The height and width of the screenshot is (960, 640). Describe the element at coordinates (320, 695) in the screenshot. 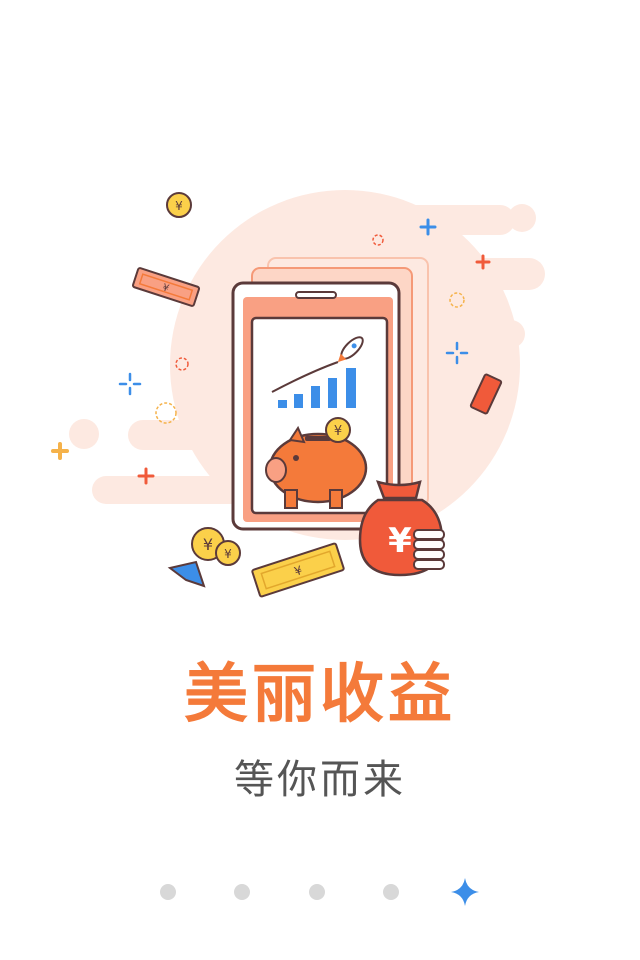

I see `page-title: 美丽收益` at that location.